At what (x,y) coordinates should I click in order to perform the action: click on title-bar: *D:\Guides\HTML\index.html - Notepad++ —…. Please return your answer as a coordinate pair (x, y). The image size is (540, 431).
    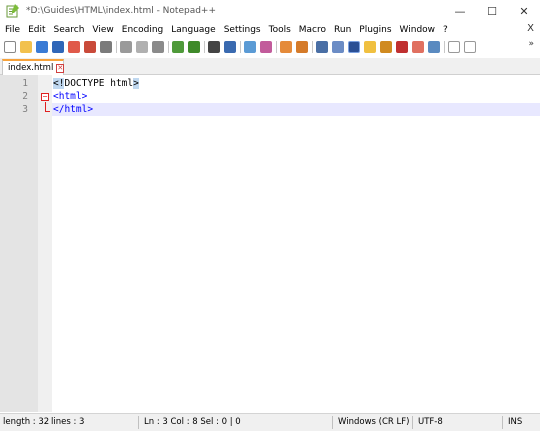
    Looking at the image, I should click on (270, 11).